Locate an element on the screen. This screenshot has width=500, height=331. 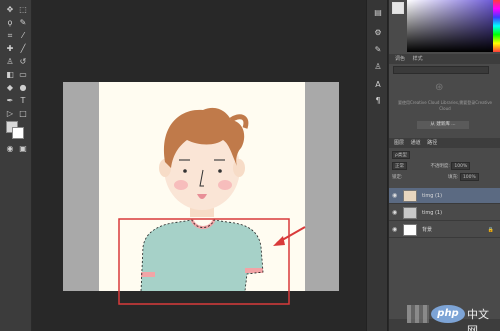
color-swatch-icon is located at coordinates (398, 8).